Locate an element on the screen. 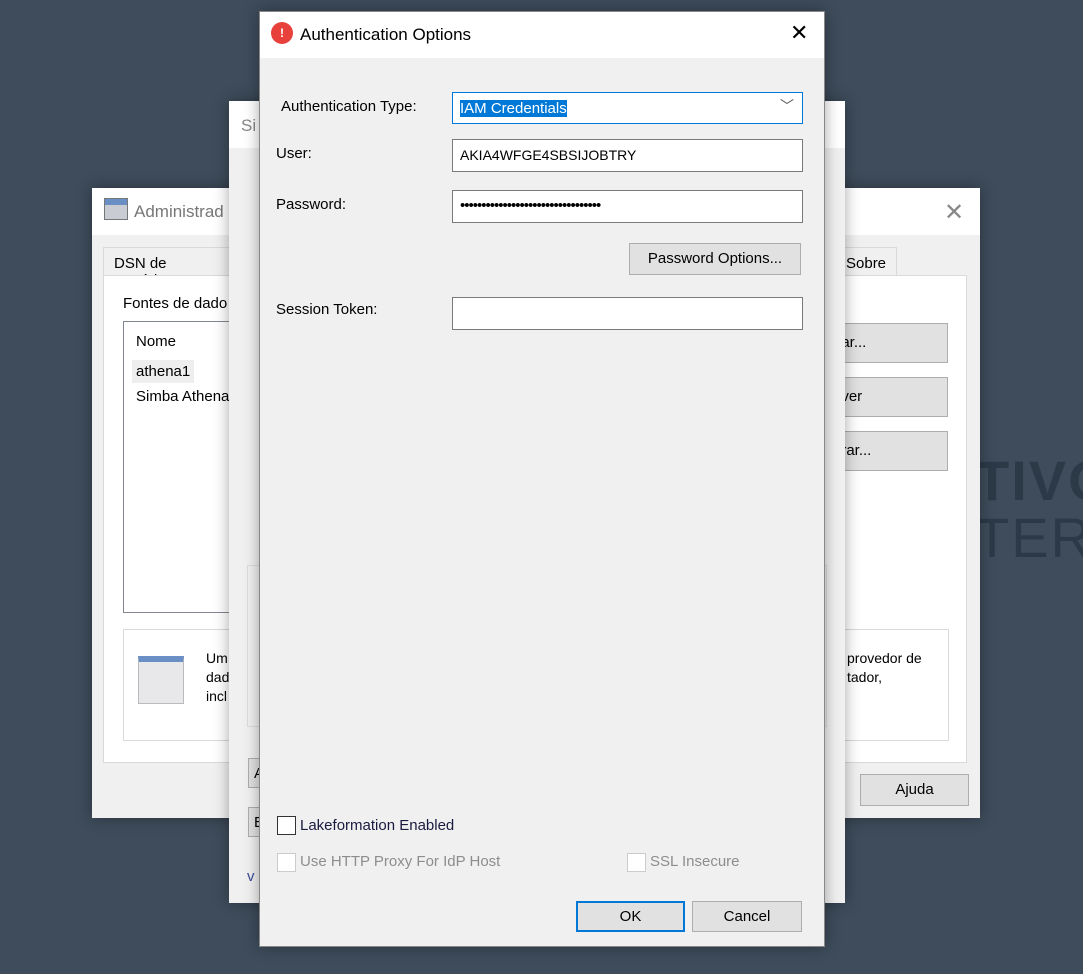 The height and width of the screenshot is (974, 1083). cancel-button: Cancel is located at coordinates (747, 916).